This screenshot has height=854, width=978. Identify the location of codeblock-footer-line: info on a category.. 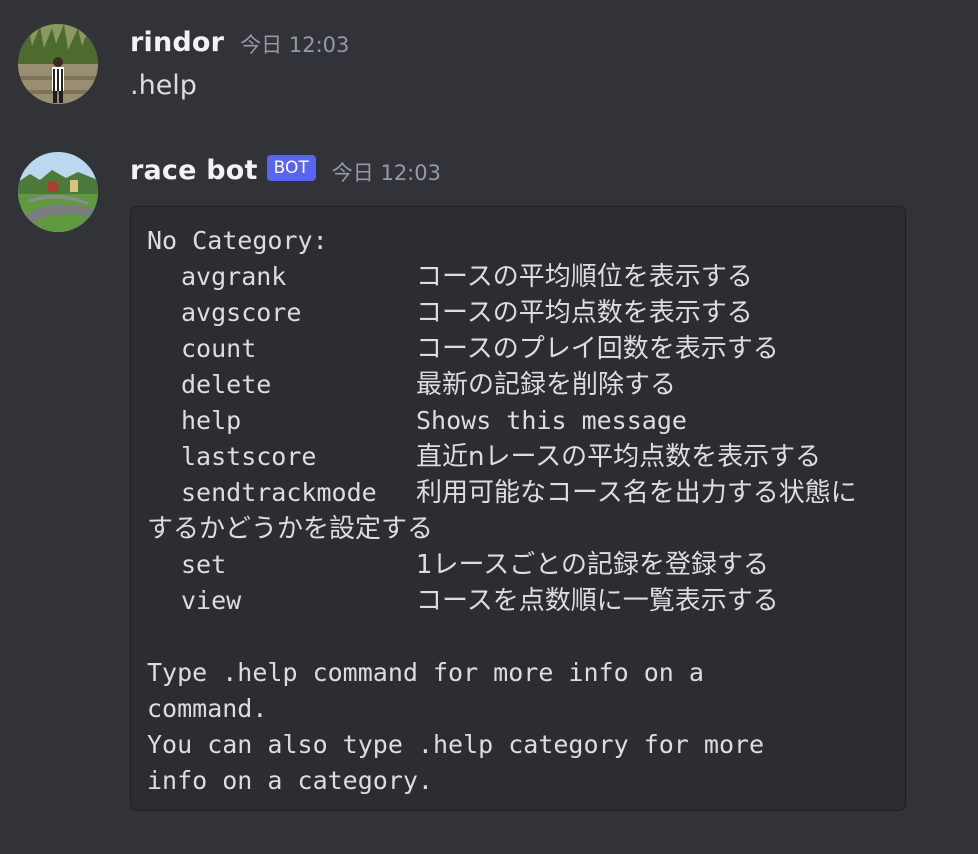
(290, 780).